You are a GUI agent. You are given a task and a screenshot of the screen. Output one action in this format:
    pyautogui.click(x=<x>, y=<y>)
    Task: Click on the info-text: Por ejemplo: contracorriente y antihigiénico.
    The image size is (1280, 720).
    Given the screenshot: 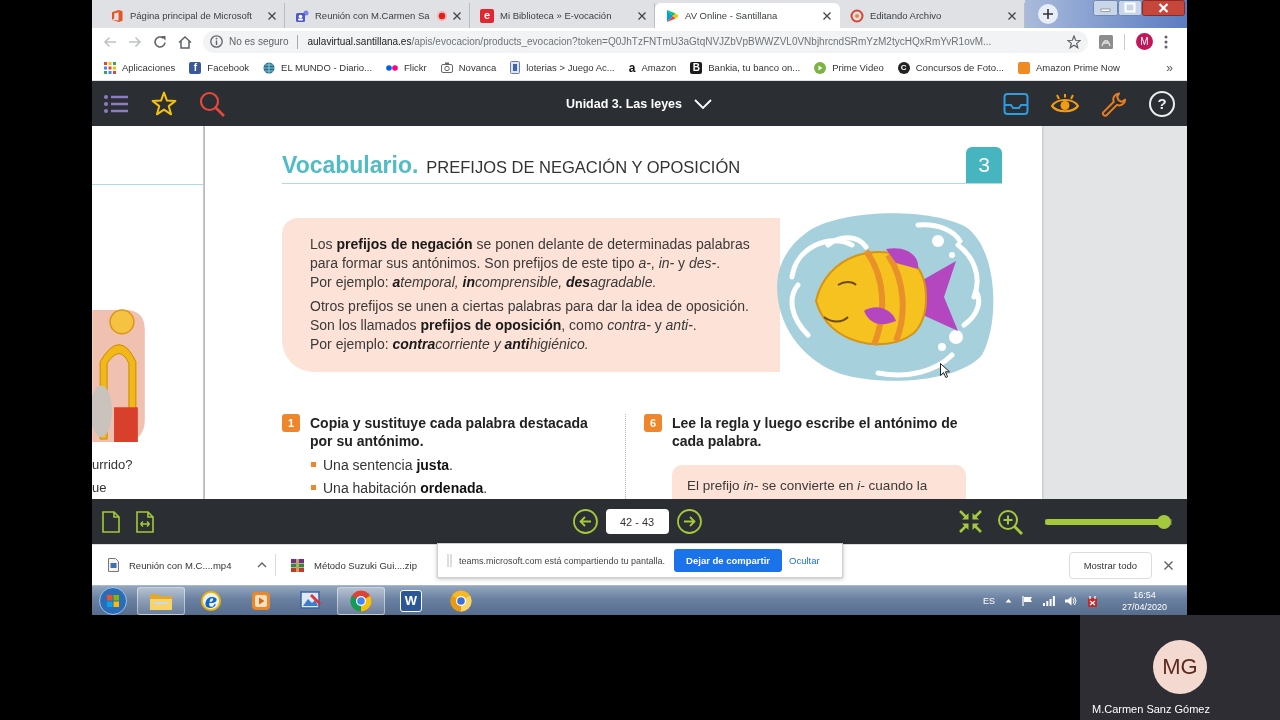 What is the action you would take?
    pyautogui.click(x=450, y=344)
    